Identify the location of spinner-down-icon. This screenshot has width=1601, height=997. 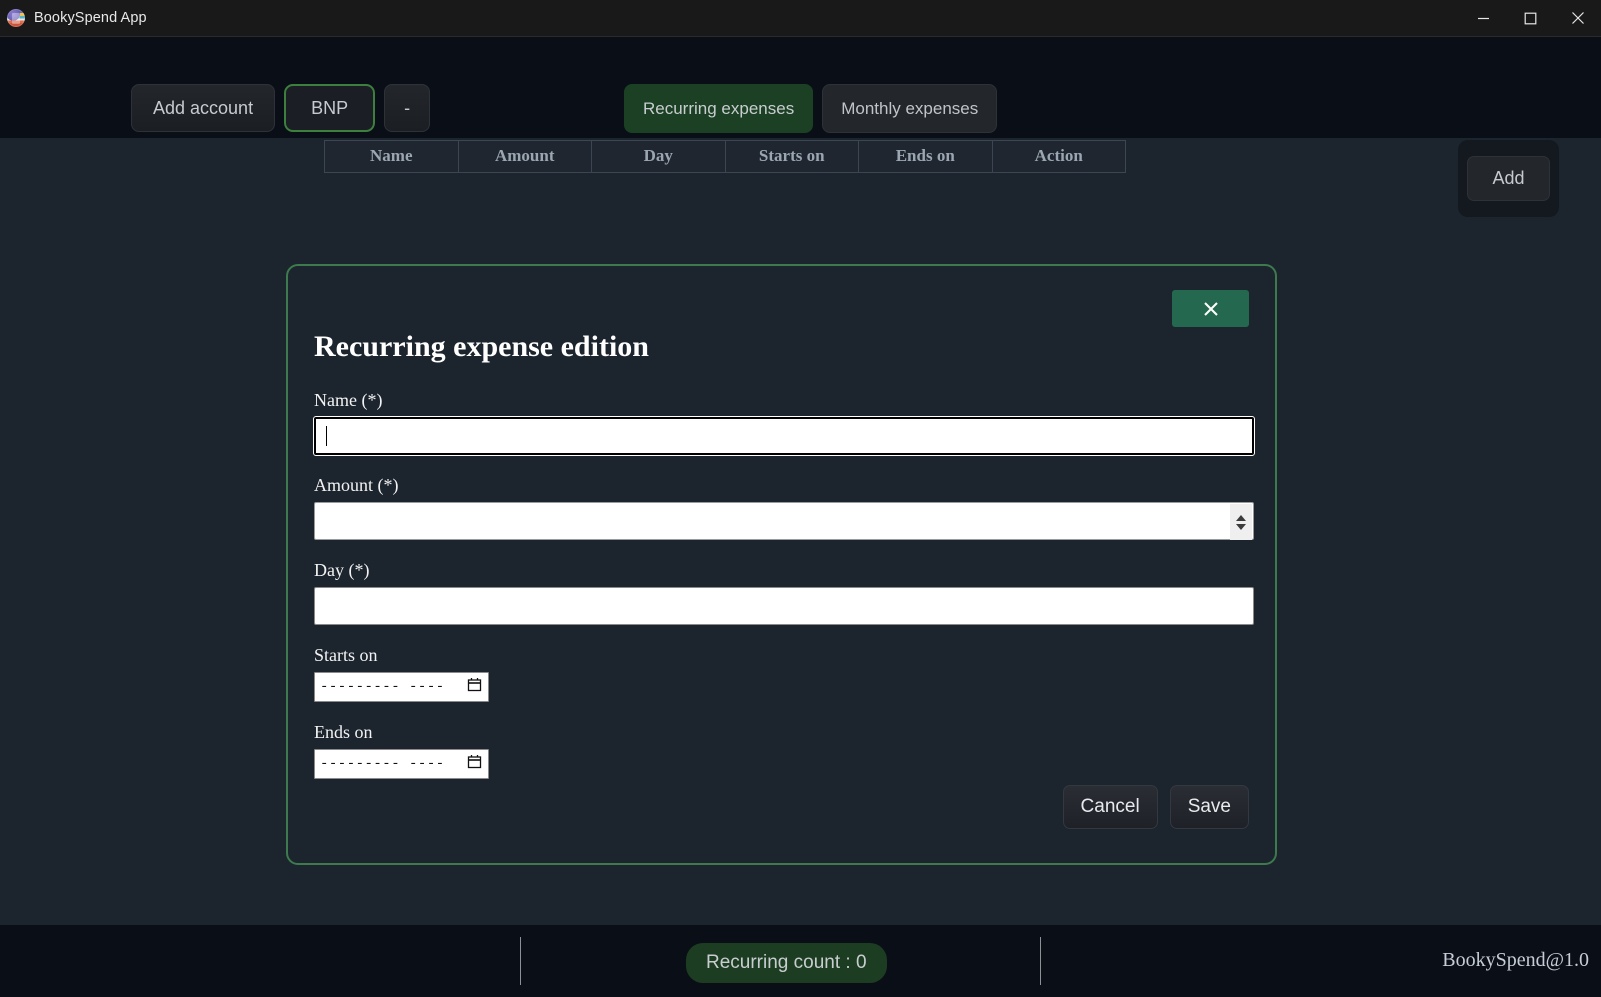
(1241, 526).